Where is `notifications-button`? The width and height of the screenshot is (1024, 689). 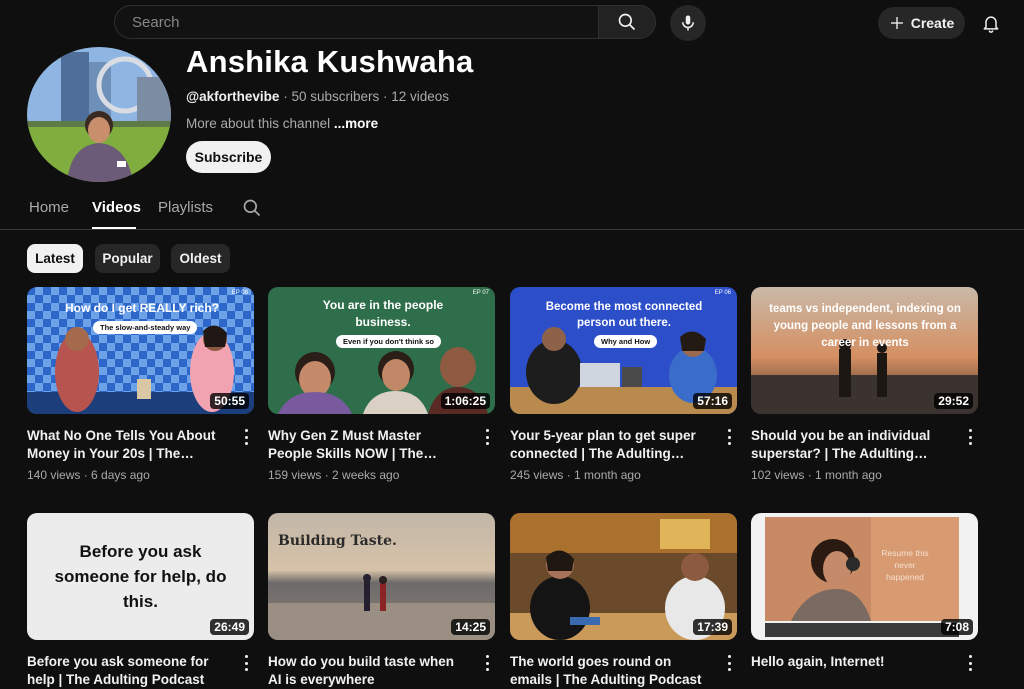
notifications-button is located at coordinates (991, 23).